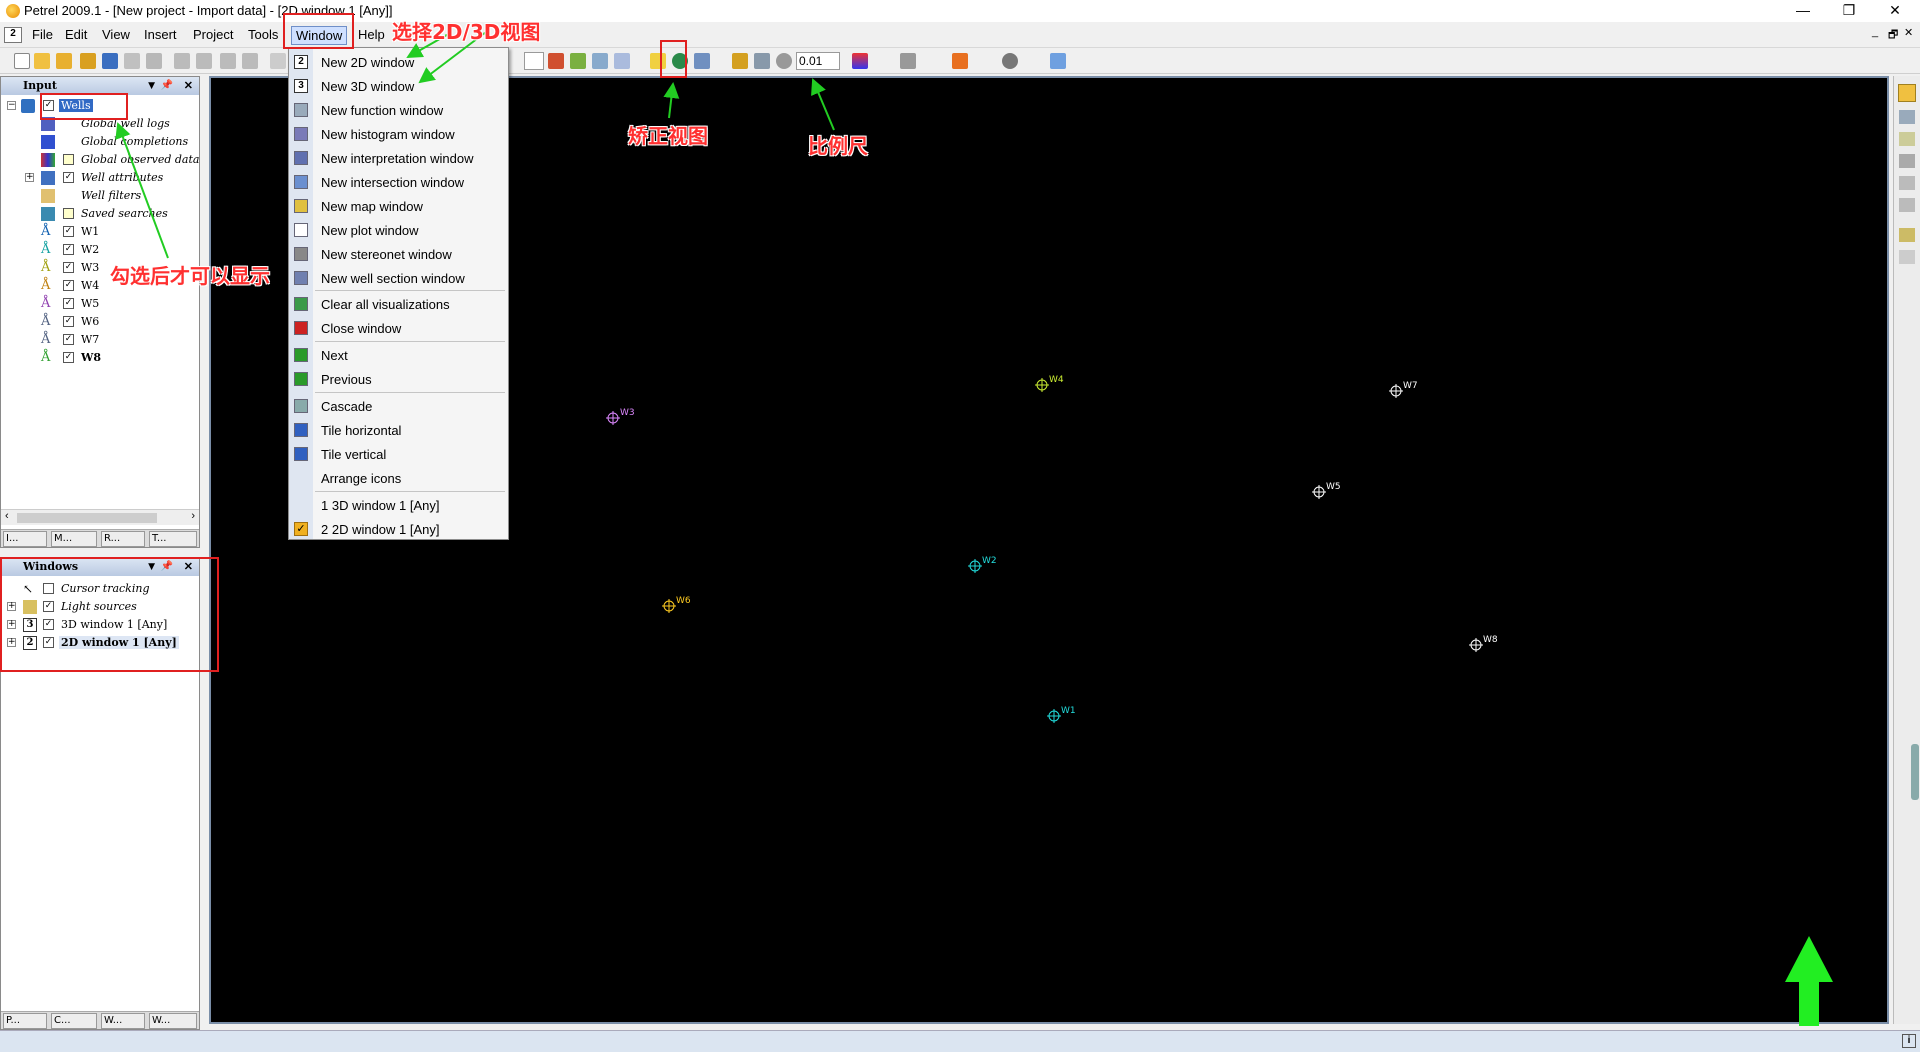  What do you see at coordinates (190, 276) in the screenshot?
I see `annotation-check-to-show: 勾选后才可以显示` at bounding box center [190, 276].